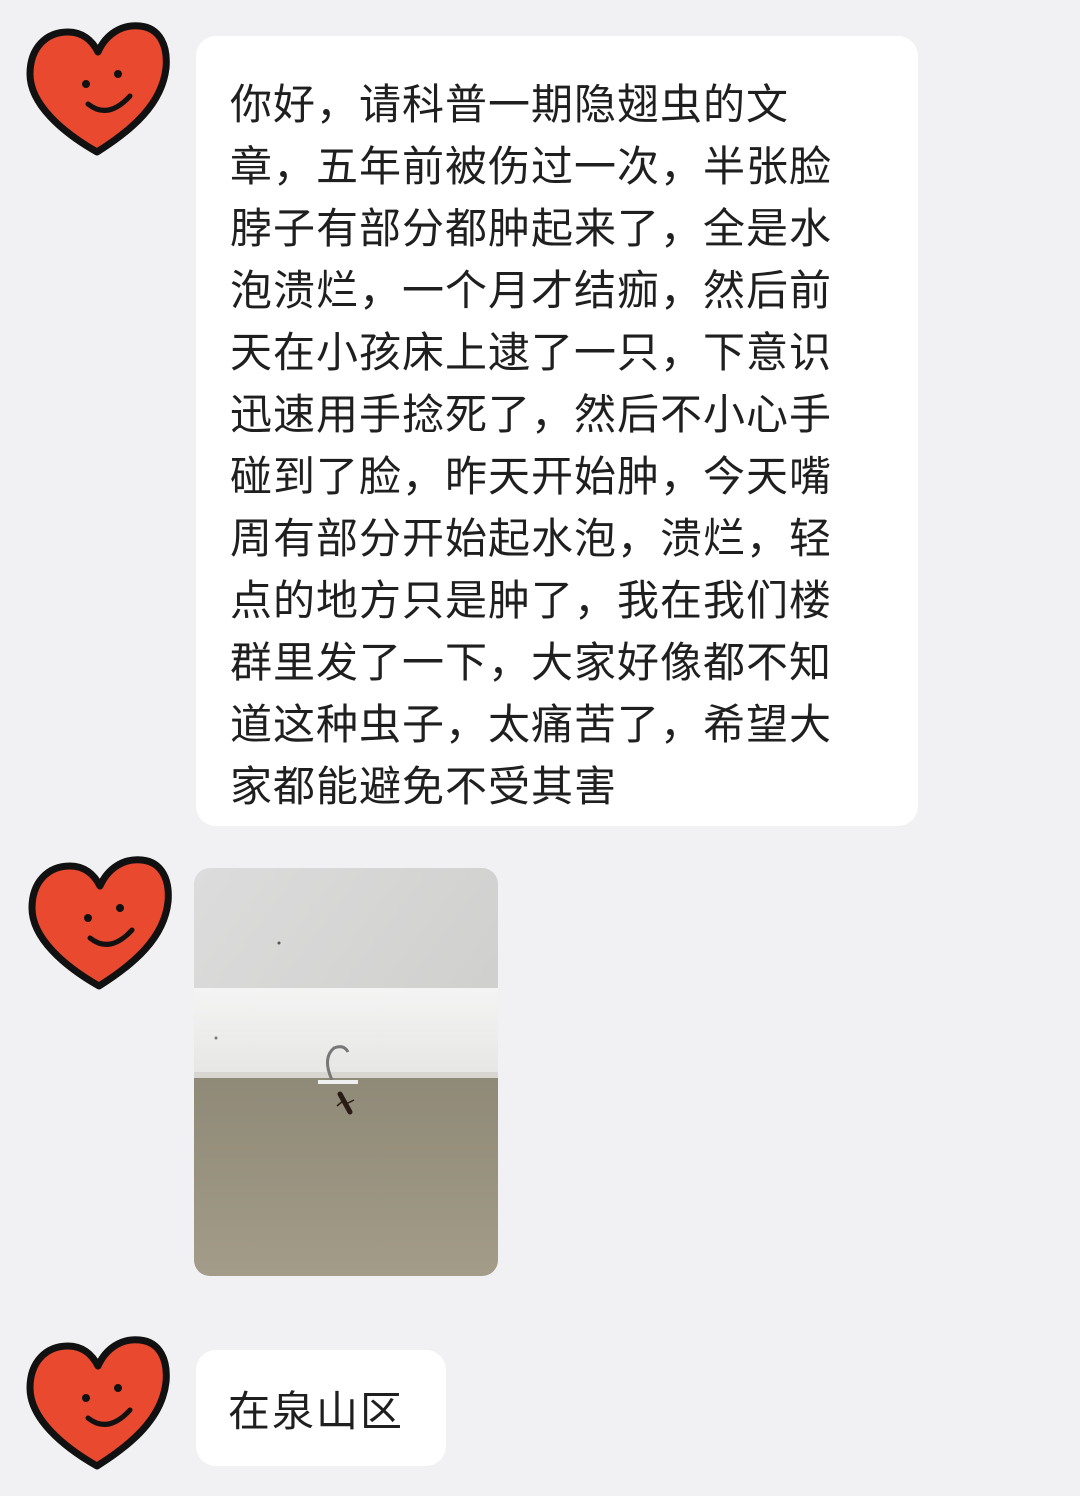 The image size is (1080, 1496). Describe the element at coordinates (531, 414) in the screenshot. I see `message-line: 迅速用手捻死了，然后不小心手` at that location.